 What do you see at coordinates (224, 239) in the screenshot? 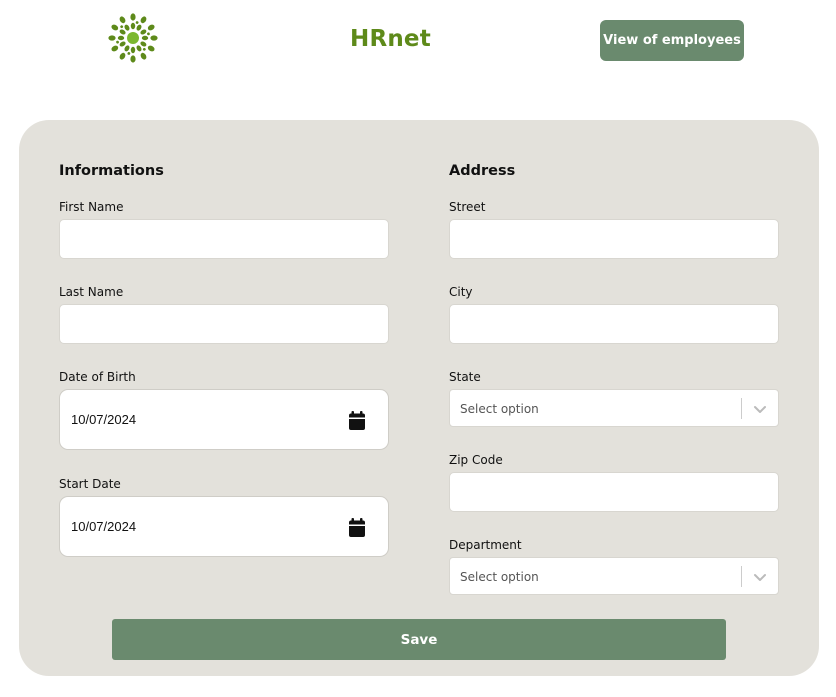
I see `first-name-field` at bounding box center [224, 239].